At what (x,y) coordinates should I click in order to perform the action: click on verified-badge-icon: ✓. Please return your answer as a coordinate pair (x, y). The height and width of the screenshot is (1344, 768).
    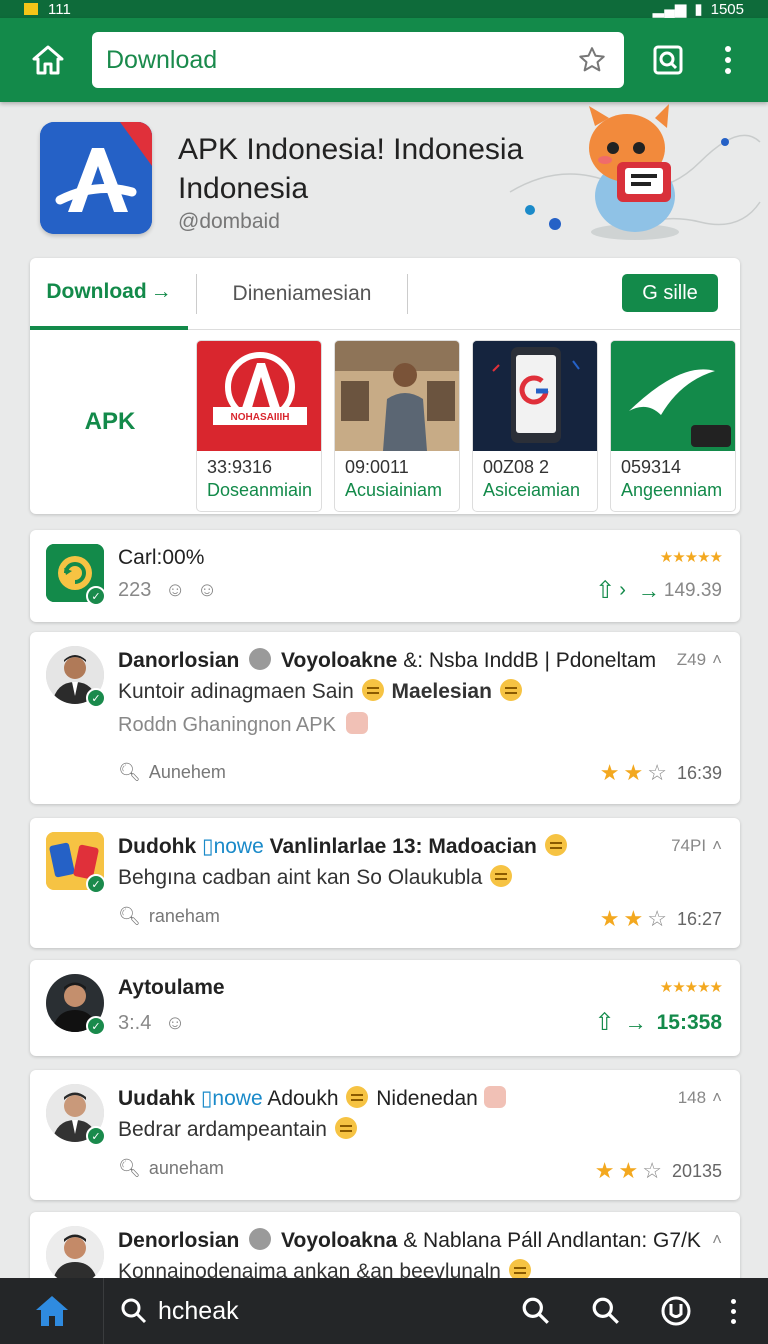
    Looking at the image, I should click on (96, 884).